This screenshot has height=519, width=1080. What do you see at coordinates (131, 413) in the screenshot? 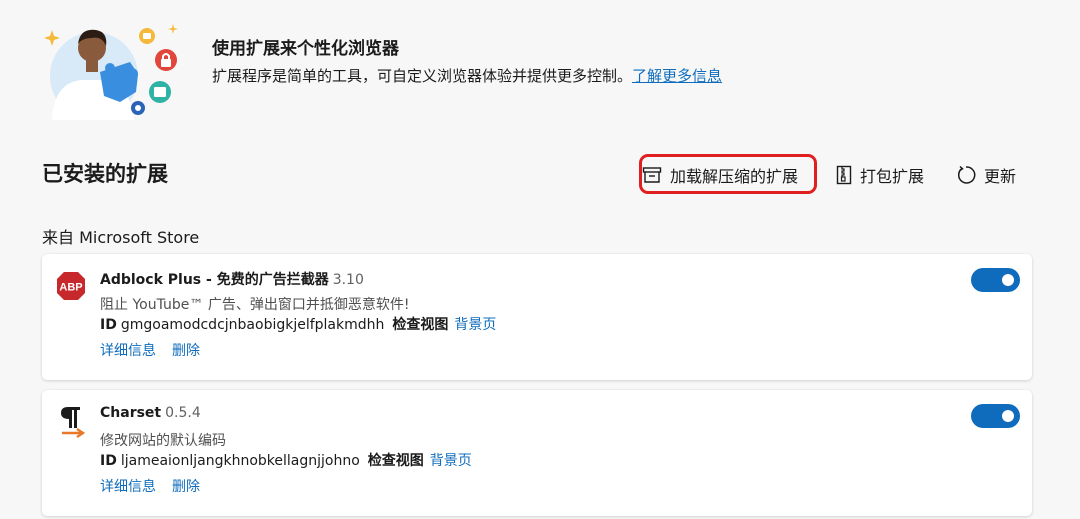
I see `extension-name: Charset` at bounding box center [131, 413].